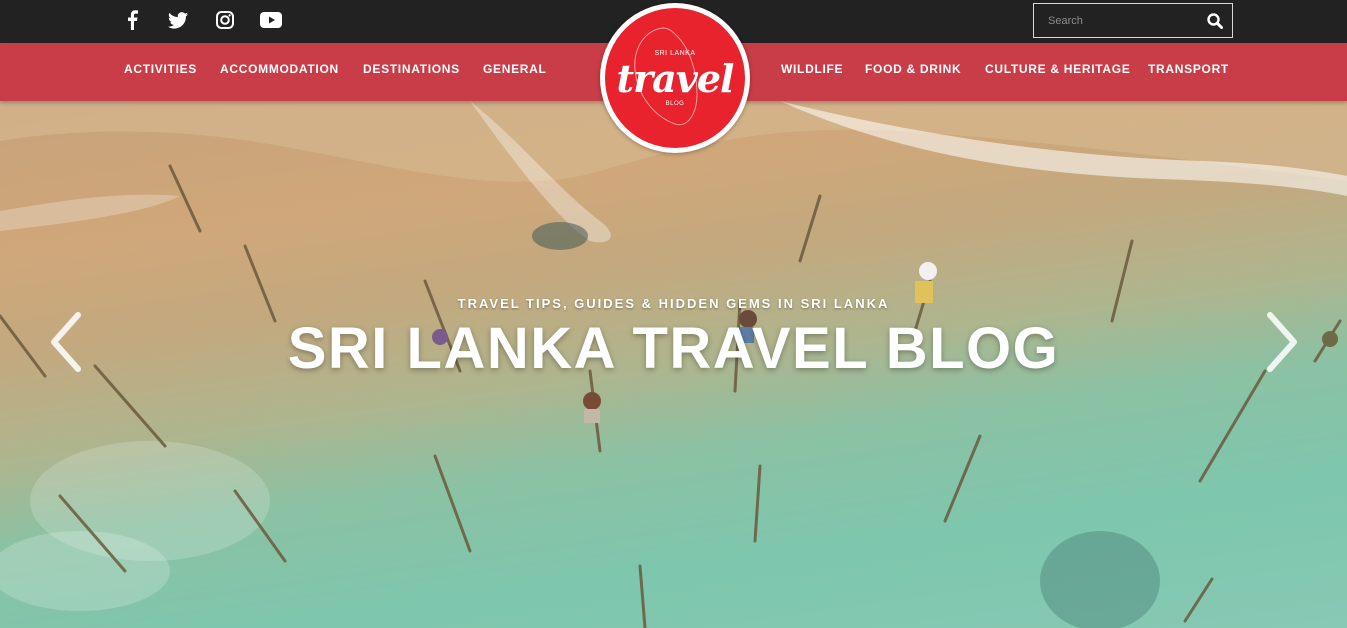  Describe the element at coordinates (225, 20) in the screenshot. I see `instagram-icon` at that location.